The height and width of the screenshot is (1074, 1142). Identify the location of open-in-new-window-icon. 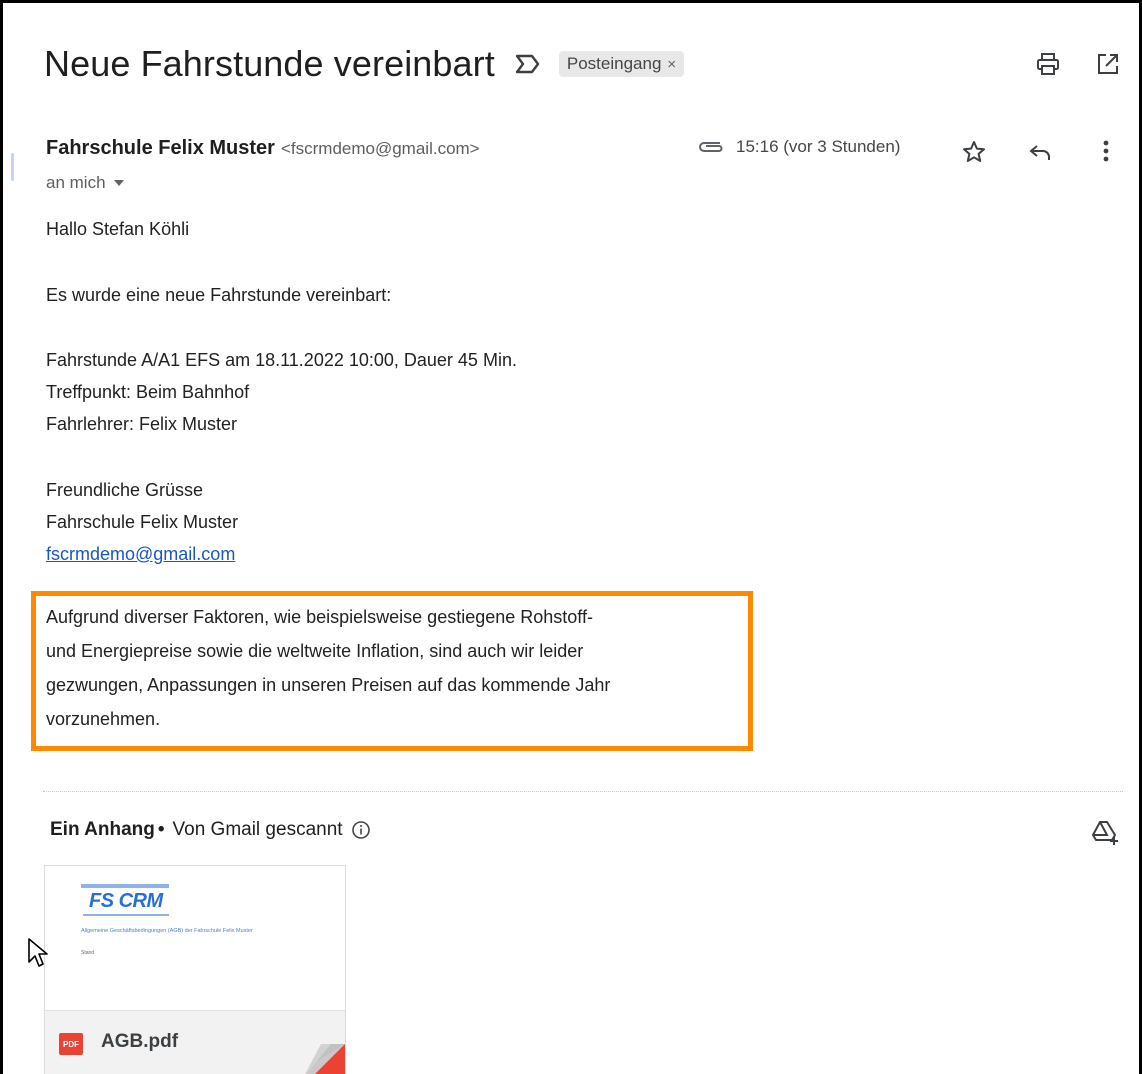
(1108, 64).